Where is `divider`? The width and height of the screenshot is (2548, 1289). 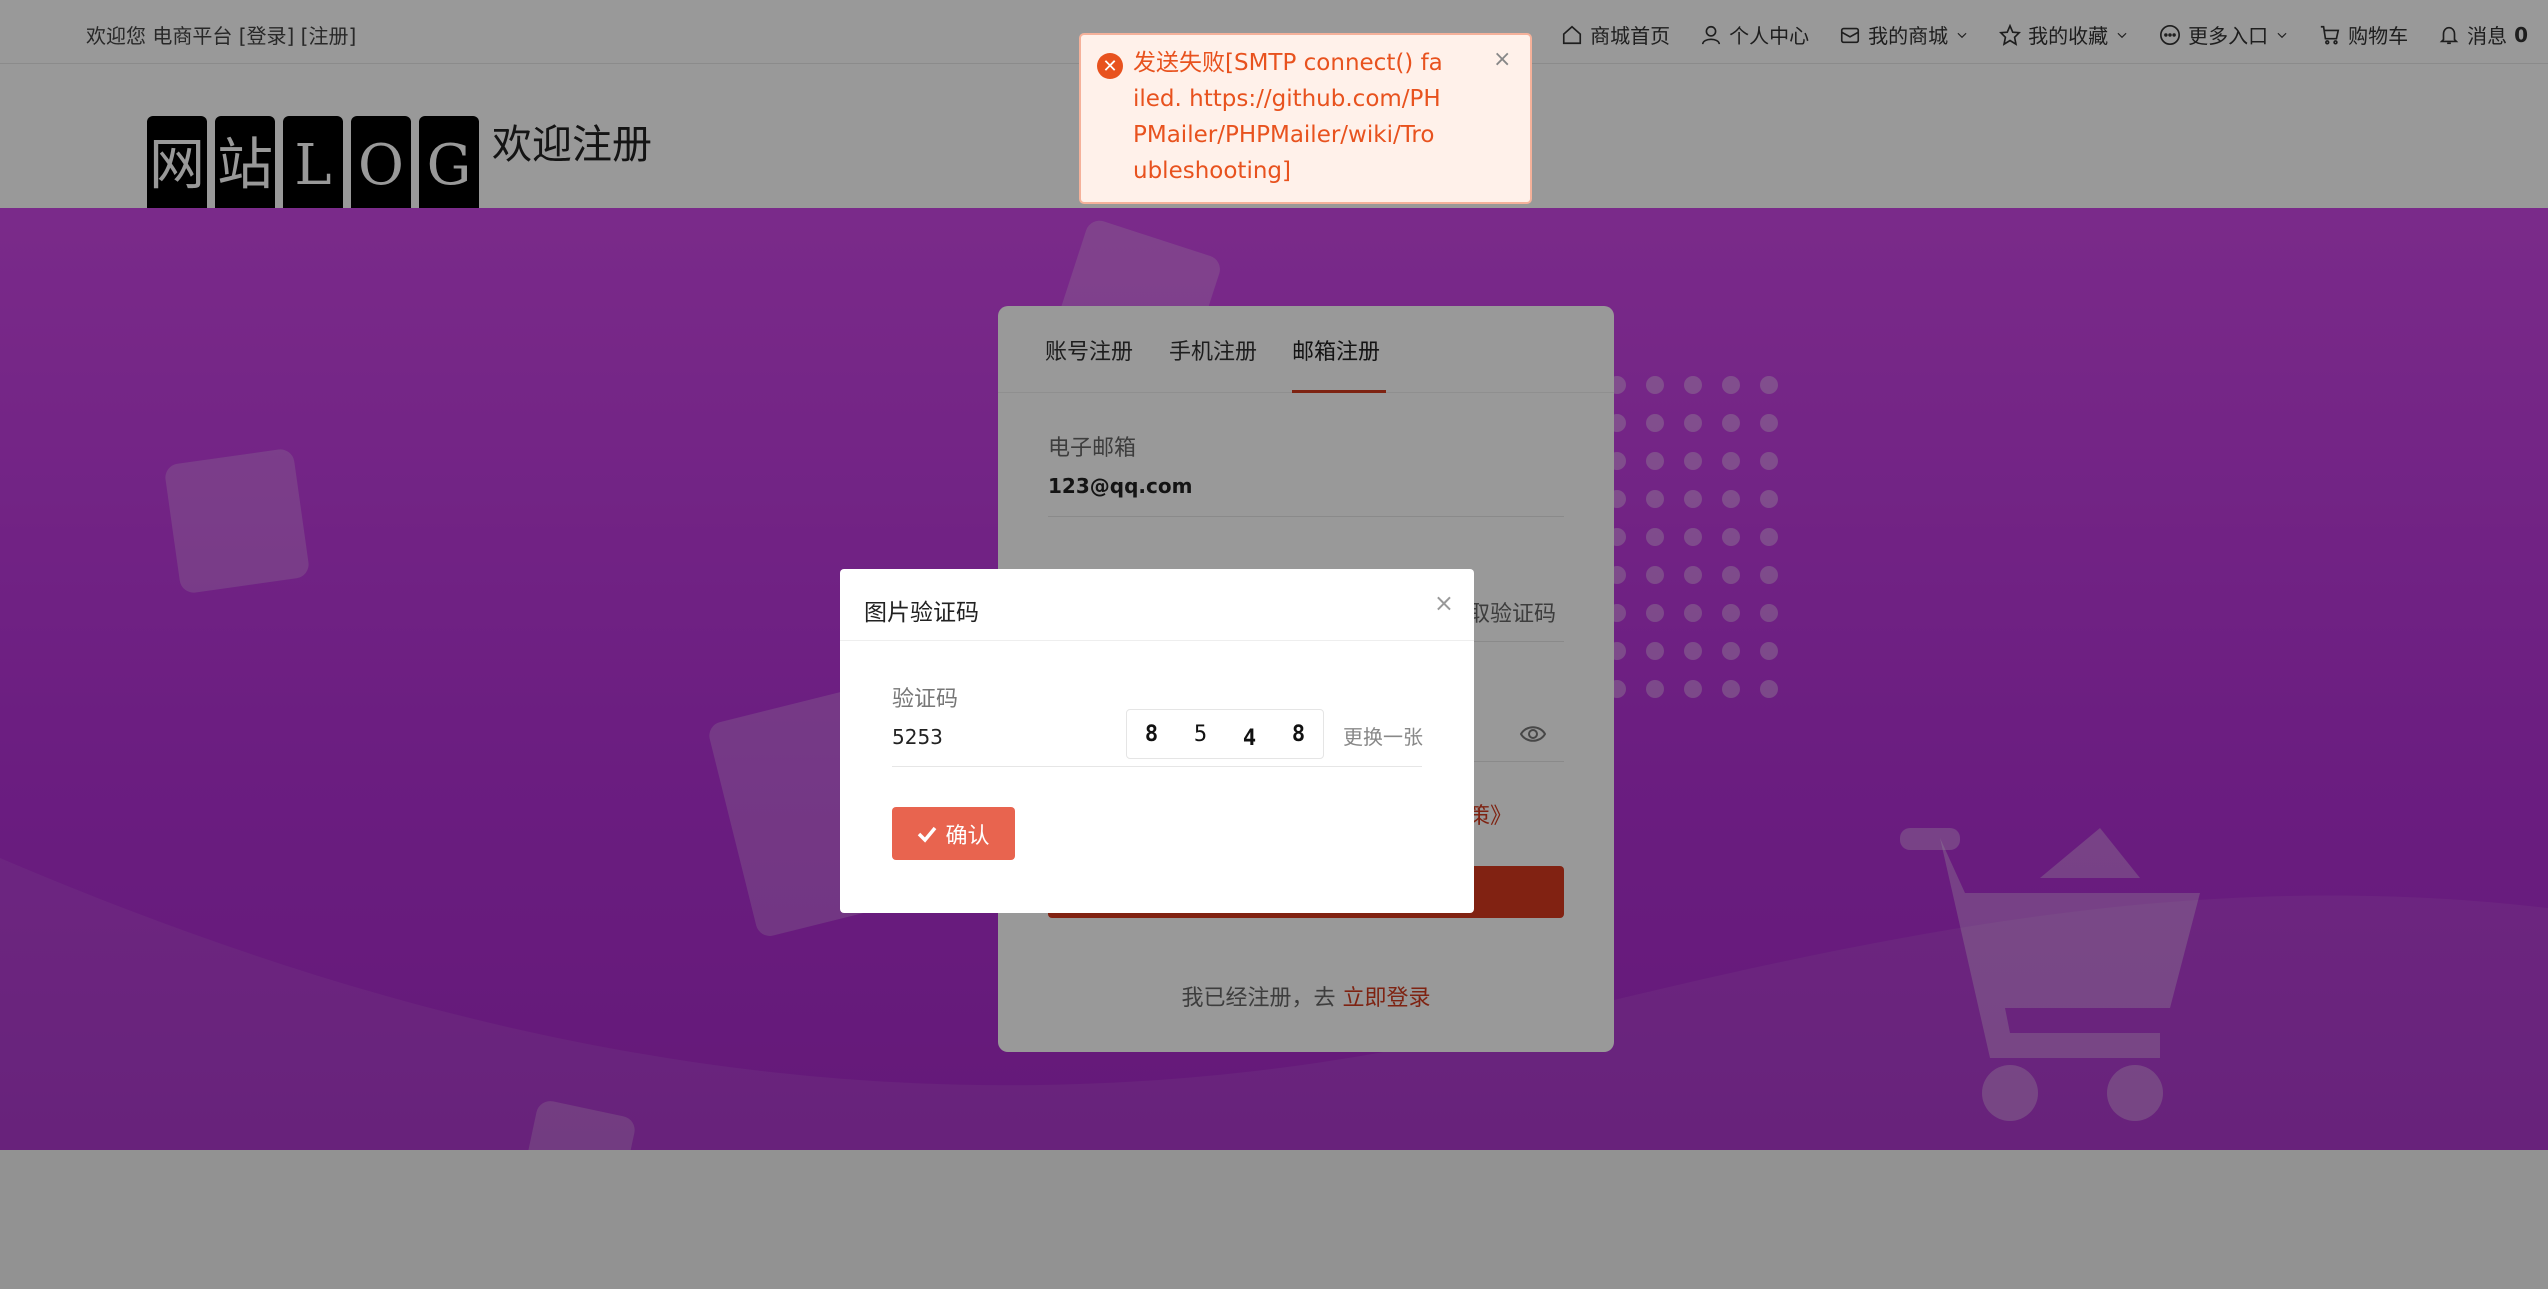 divider is located at coordinates (1157, 766).